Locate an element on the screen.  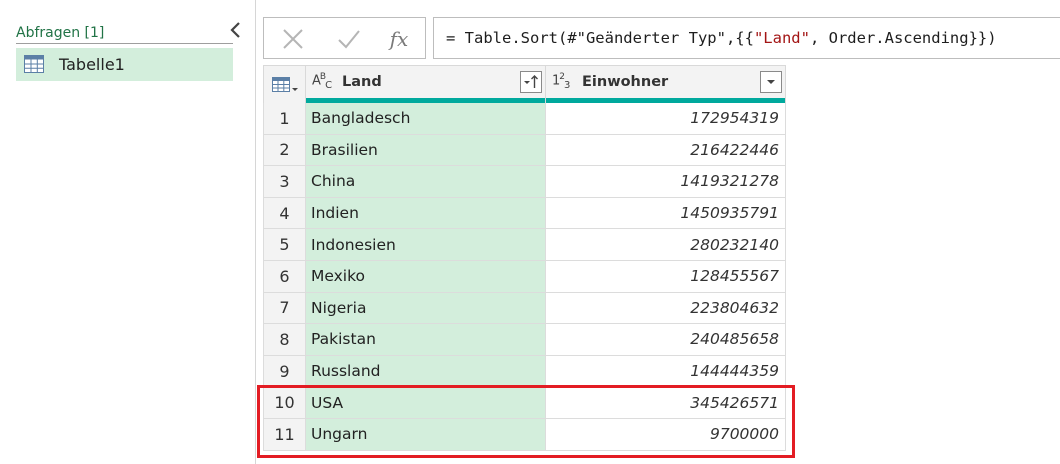
cell-einwohner: 9700000 is located at coordinates (666, 434).